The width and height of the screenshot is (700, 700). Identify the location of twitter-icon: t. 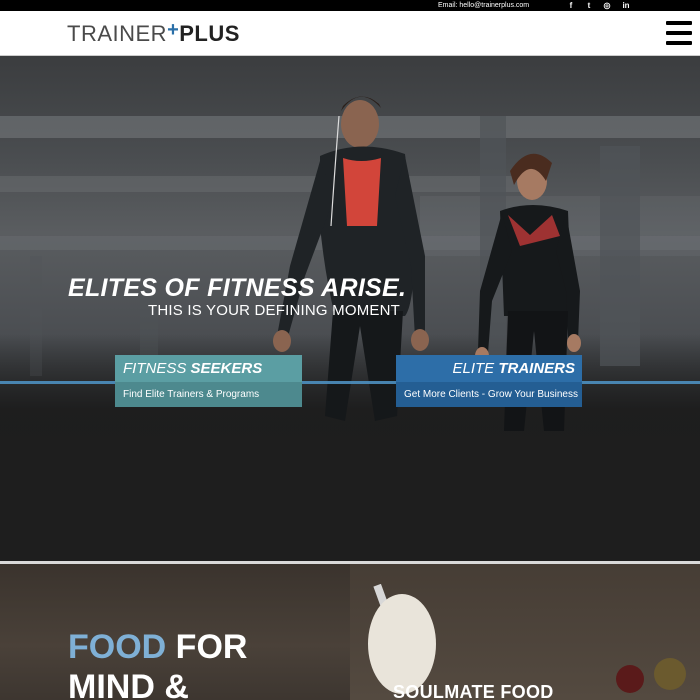
(589, 5).